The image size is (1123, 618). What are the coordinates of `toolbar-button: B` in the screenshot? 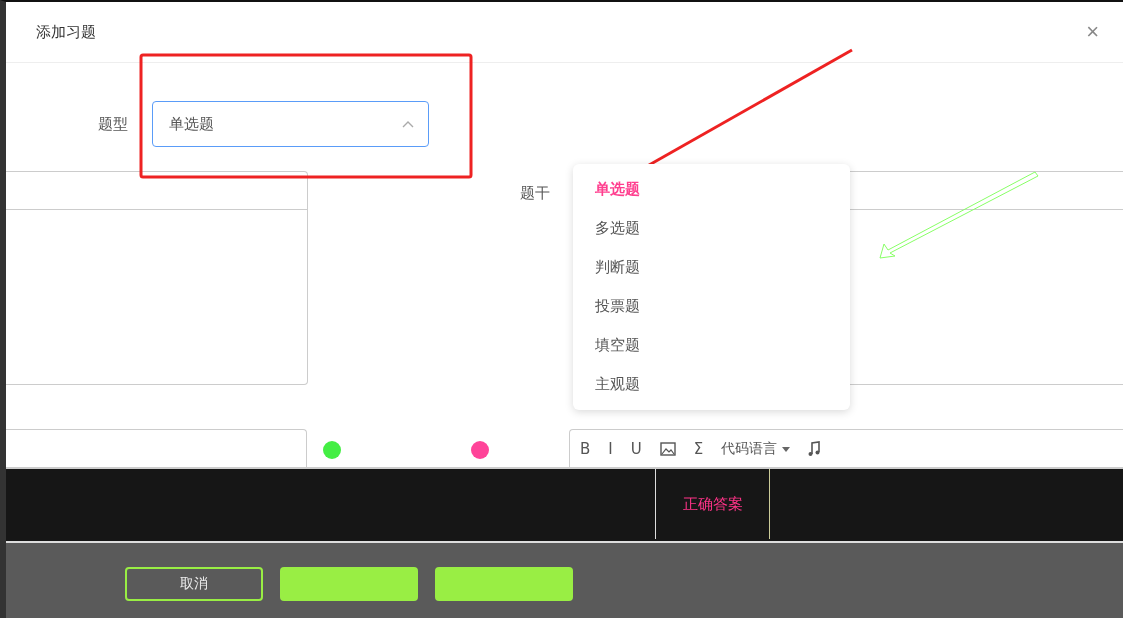 It's located at (585, 449).